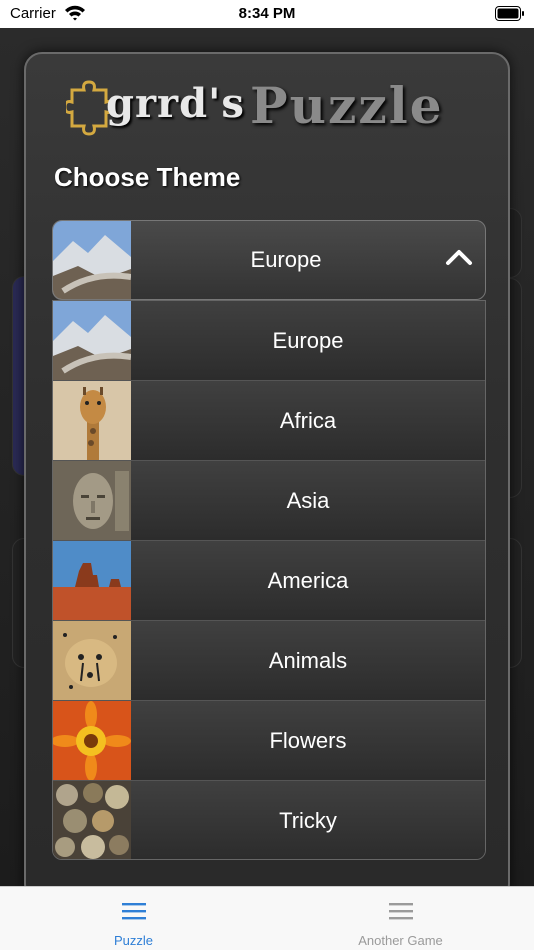 This screenshot has height=950, width=534. I want to click on chevron-up-icon, so click(459, 259).